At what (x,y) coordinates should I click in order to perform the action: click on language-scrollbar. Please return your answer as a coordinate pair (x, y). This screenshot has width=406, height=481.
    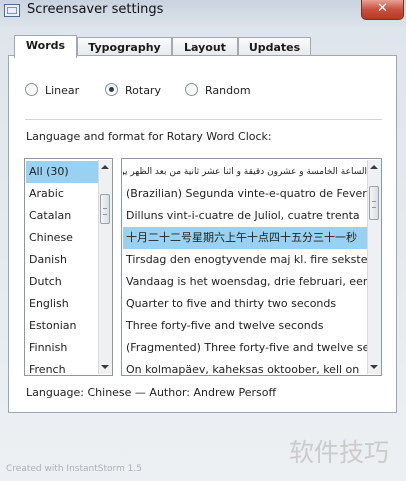
    Looking at the image, I should click on (105, 267).